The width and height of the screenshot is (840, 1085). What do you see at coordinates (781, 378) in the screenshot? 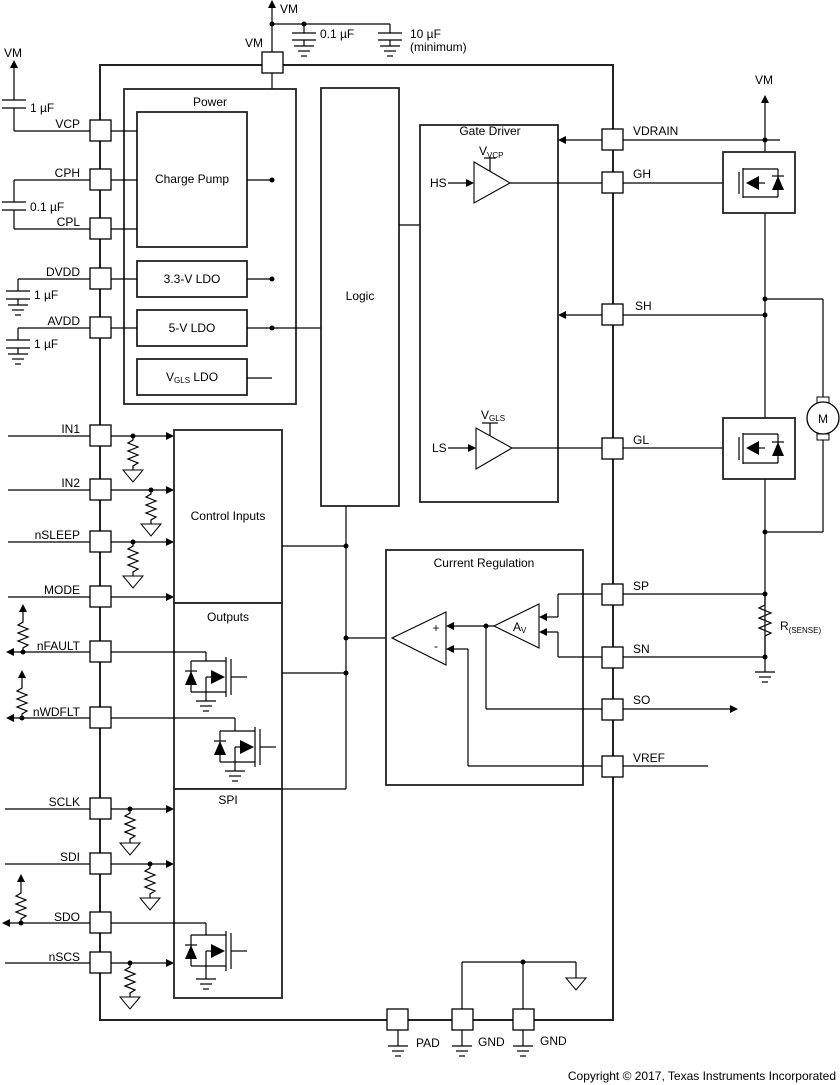
I see `external-power-stage: VM M R(SENSE)` at bounding box center [781, 378].